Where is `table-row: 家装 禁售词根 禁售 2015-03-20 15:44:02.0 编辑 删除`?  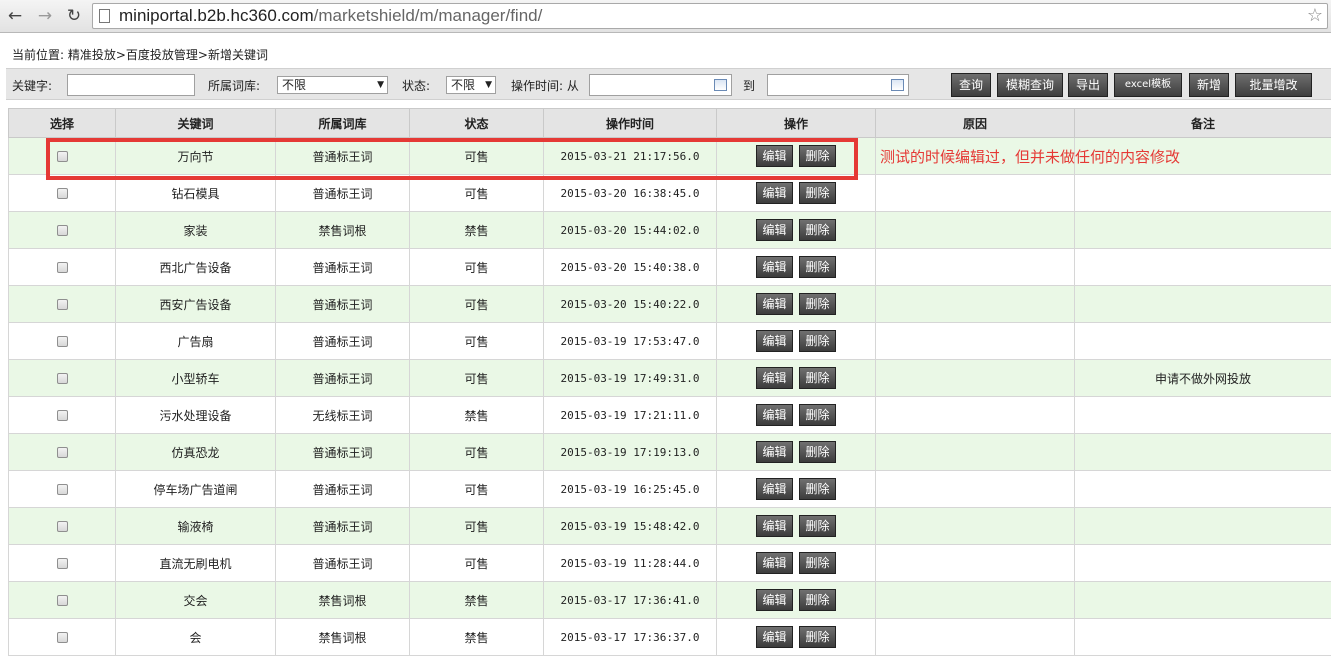 table-row: 家装 禁售词根 禁售 2015-03-20 15:44:02.0 编辑 删除 is located at coordinates (669, 230).